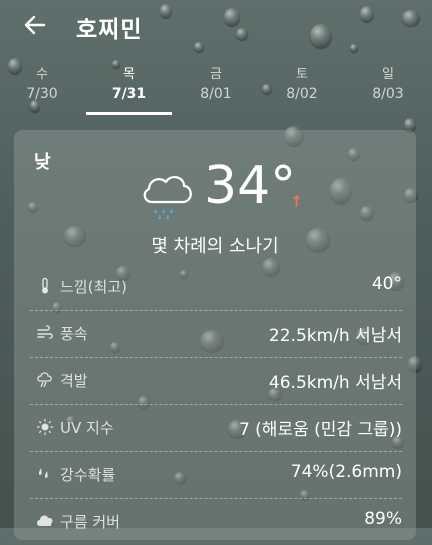 This screenshot has width=432, height=545. I want to click on detail-label: 느낌(최고), so click(93, 287).